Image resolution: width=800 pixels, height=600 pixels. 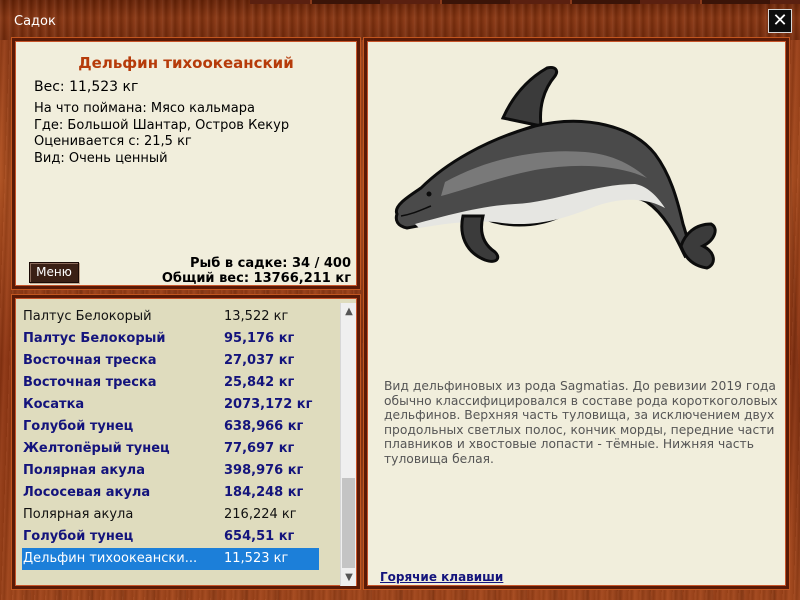 I want to click on list-item-selected: Дельфин тихоокeански... 11,523 кг, so click(x=170, y=559).